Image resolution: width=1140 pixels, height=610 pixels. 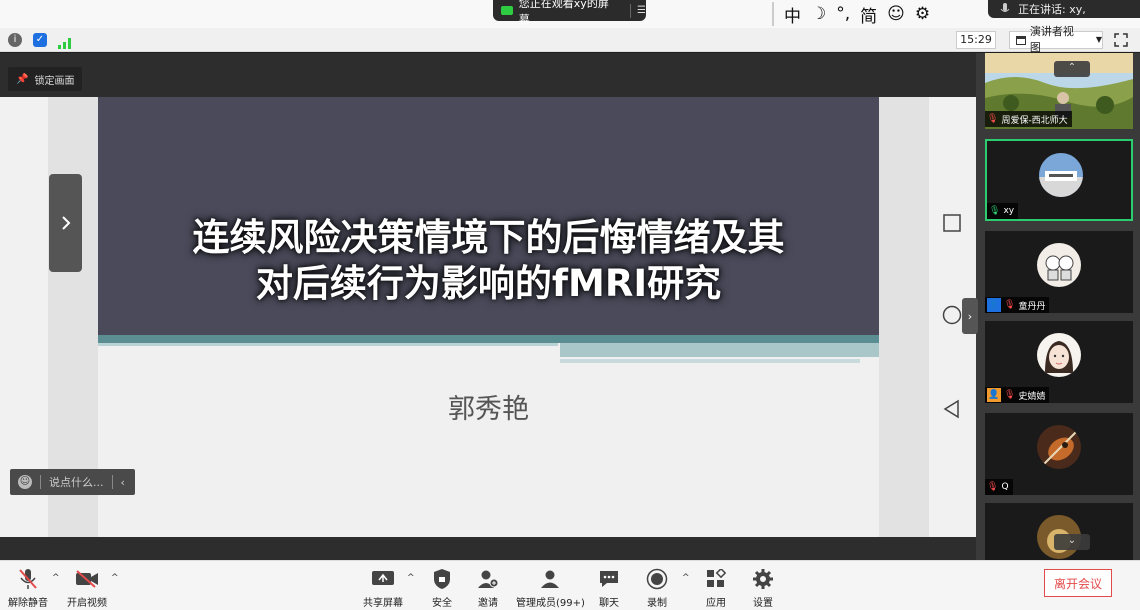 I want to click on slide-title-line2: 对后续行为影响的fMRI研究, so click(x=488, y=283).